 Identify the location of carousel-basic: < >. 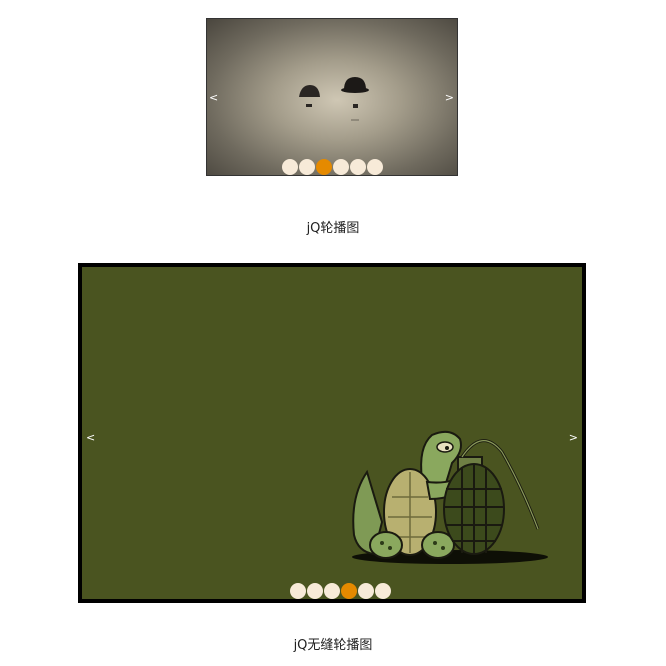
(332, 97).